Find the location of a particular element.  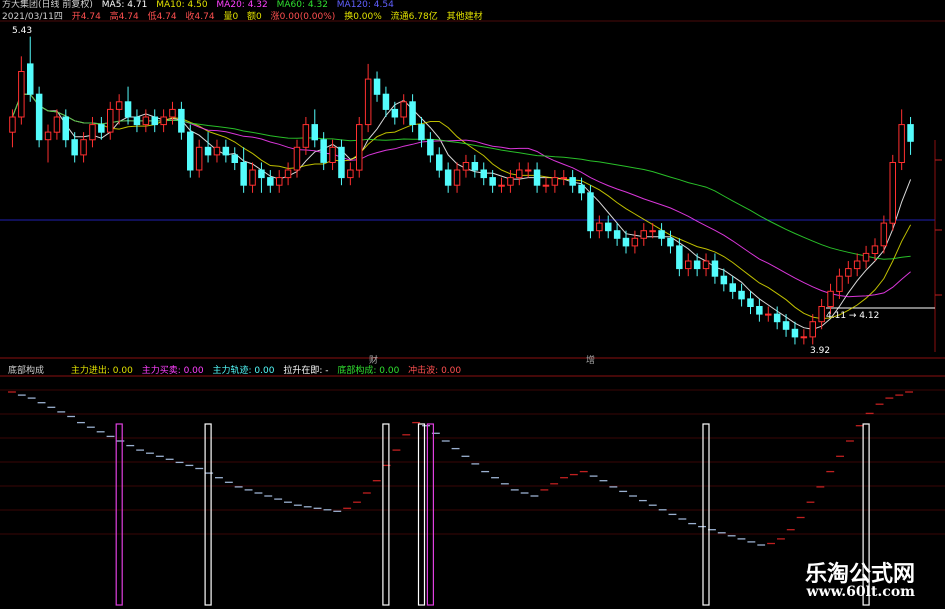

price-mid-label: 4.11 → 4.12 is located at coordinates (852, 316).